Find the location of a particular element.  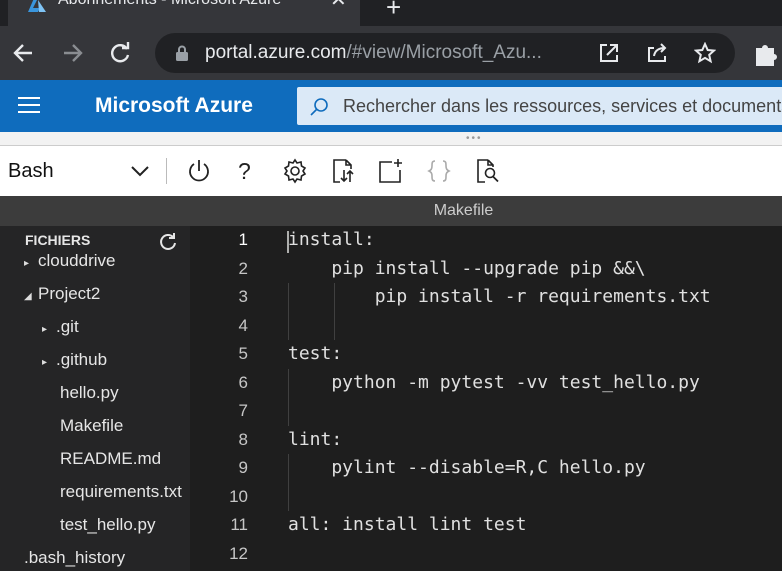

tree-item-label: README.md is located at coordinates (111, 458).